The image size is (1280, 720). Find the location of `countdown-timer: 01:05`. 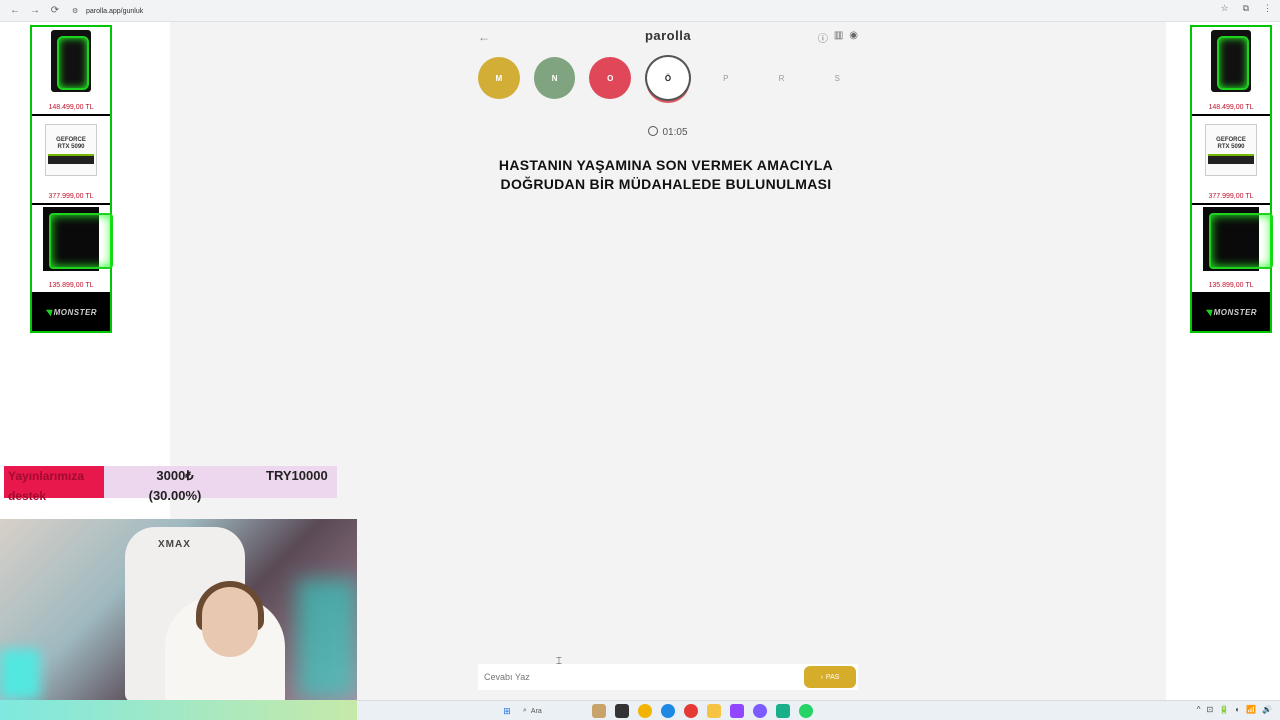

countdown-timer: 01:05 is located at coordinates (668, 132).